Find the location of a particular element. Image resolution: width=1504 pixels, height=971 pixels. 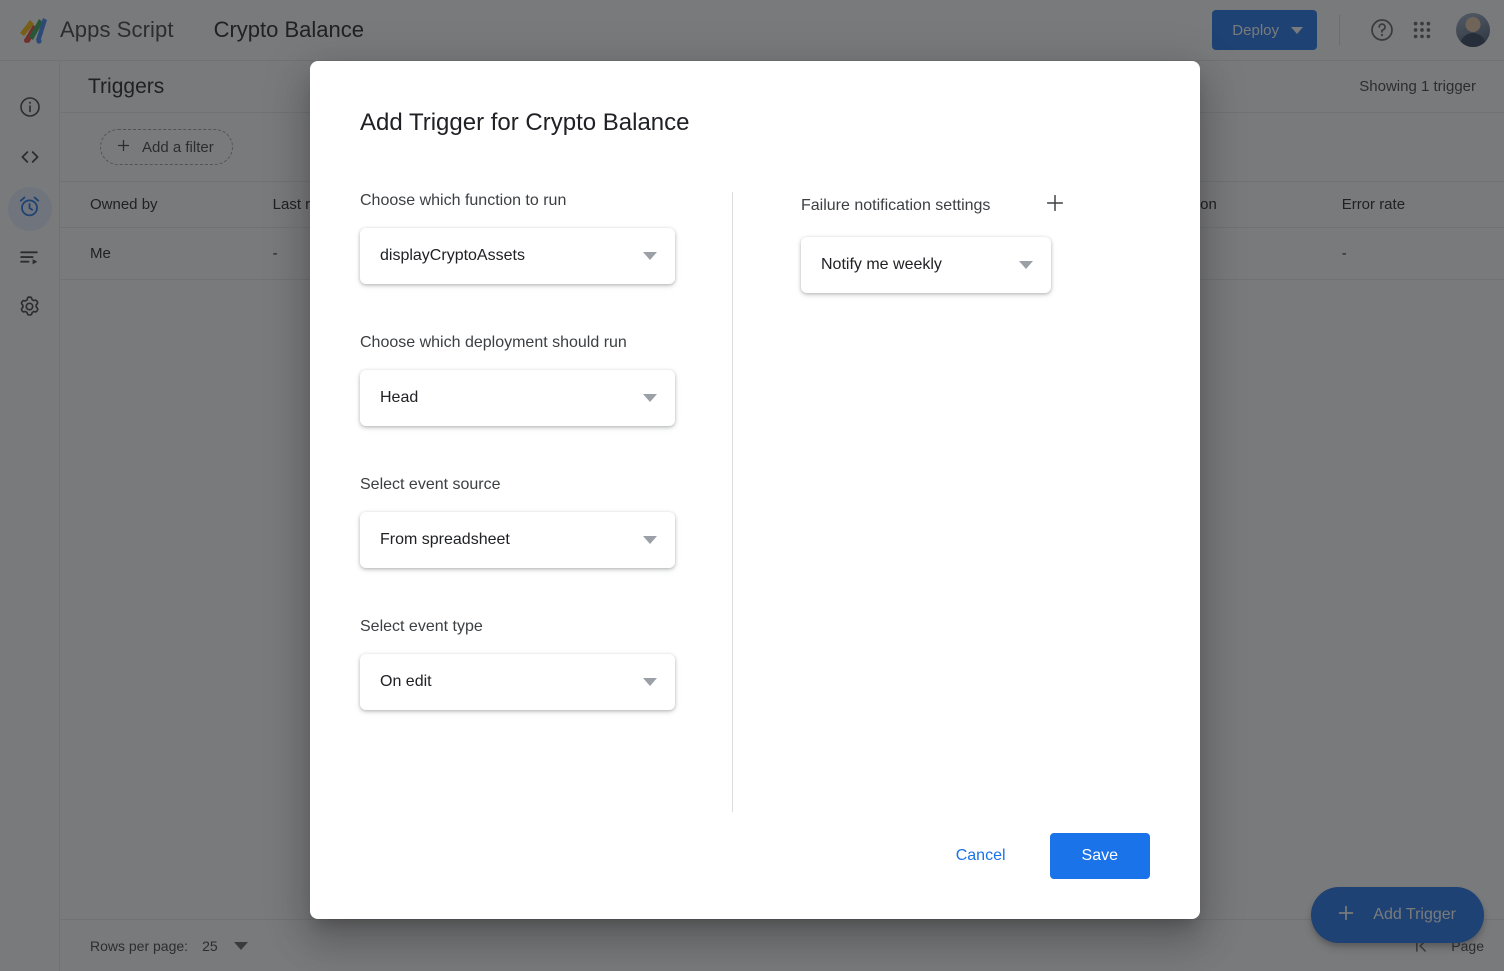

select-function-to-run-value: displayCryptoAssets is located at coordinates (452, 255).